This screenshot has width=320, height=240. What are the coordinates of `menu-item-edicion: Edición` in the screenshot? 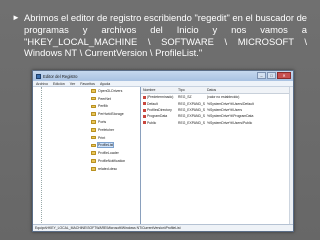 It's located at (59, 84).